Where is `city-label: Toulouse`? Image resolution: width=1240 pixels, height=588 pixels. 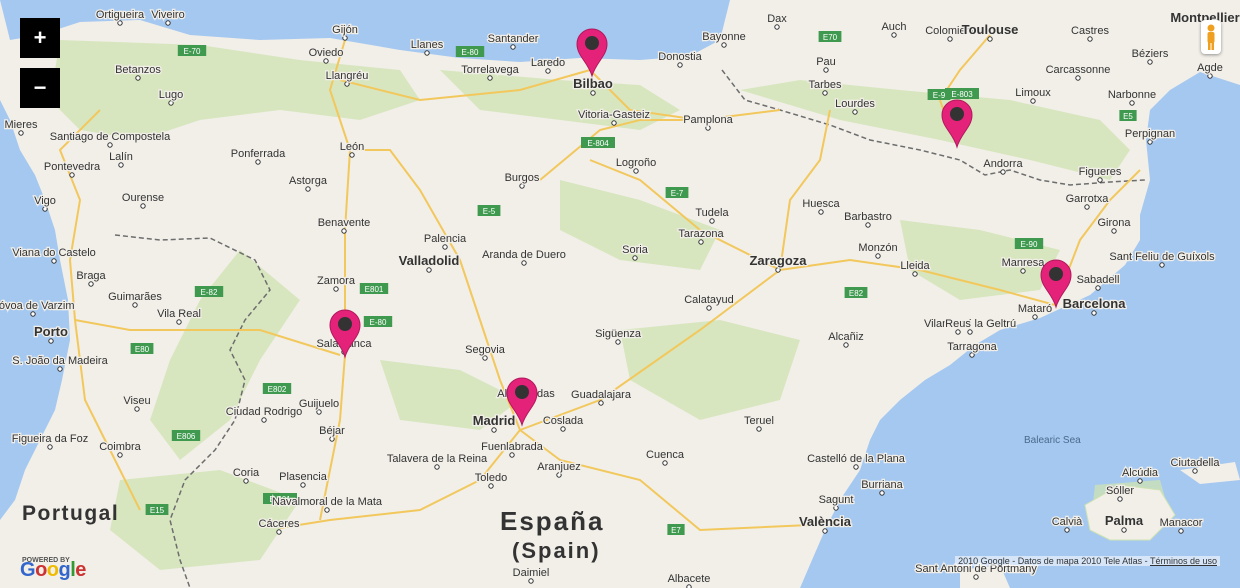 city-label: Toulouse is located at coordinates (990, 29).